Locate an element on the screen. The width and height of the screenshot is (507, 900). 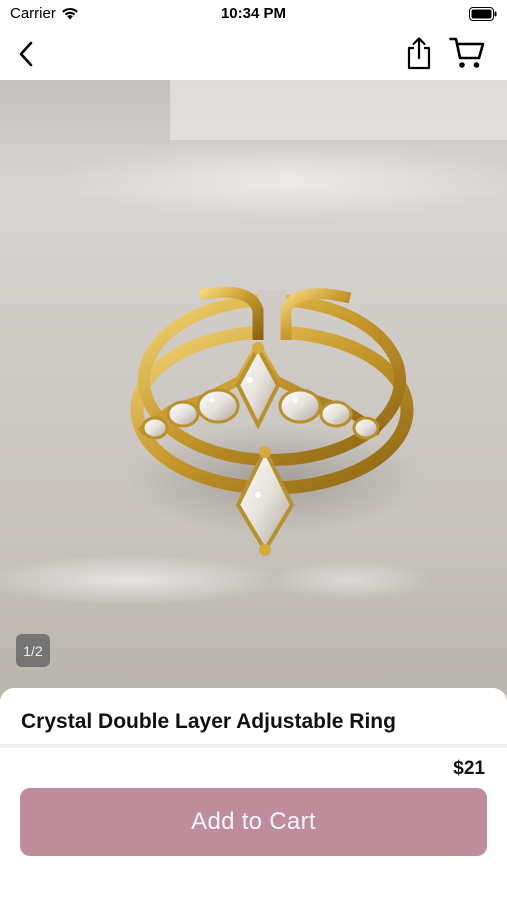
navigation-bar is located at coordinates (253, 54).